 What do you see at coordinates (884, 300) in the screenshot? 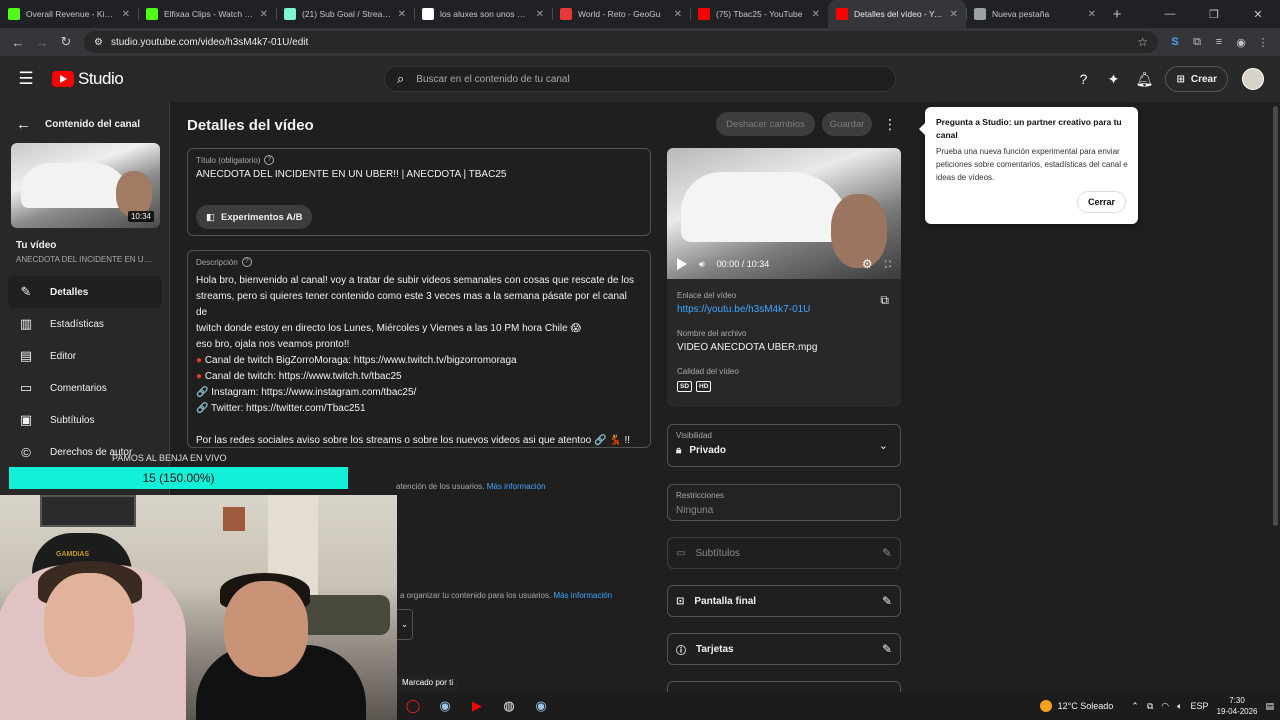
I see `copy-icon: ⧉` at bounding box center [884, 300].